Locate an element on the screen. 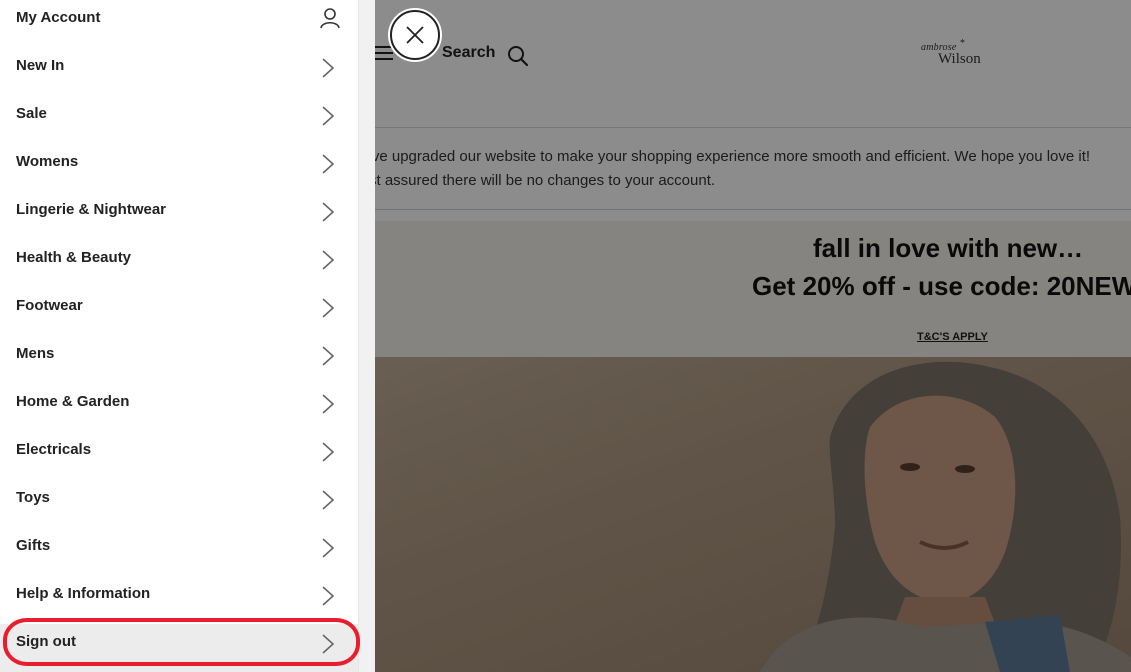 The width and height of the screenshot is (1131, 672). menu-item-my-account: My Account is located at coordinates (179, 24).